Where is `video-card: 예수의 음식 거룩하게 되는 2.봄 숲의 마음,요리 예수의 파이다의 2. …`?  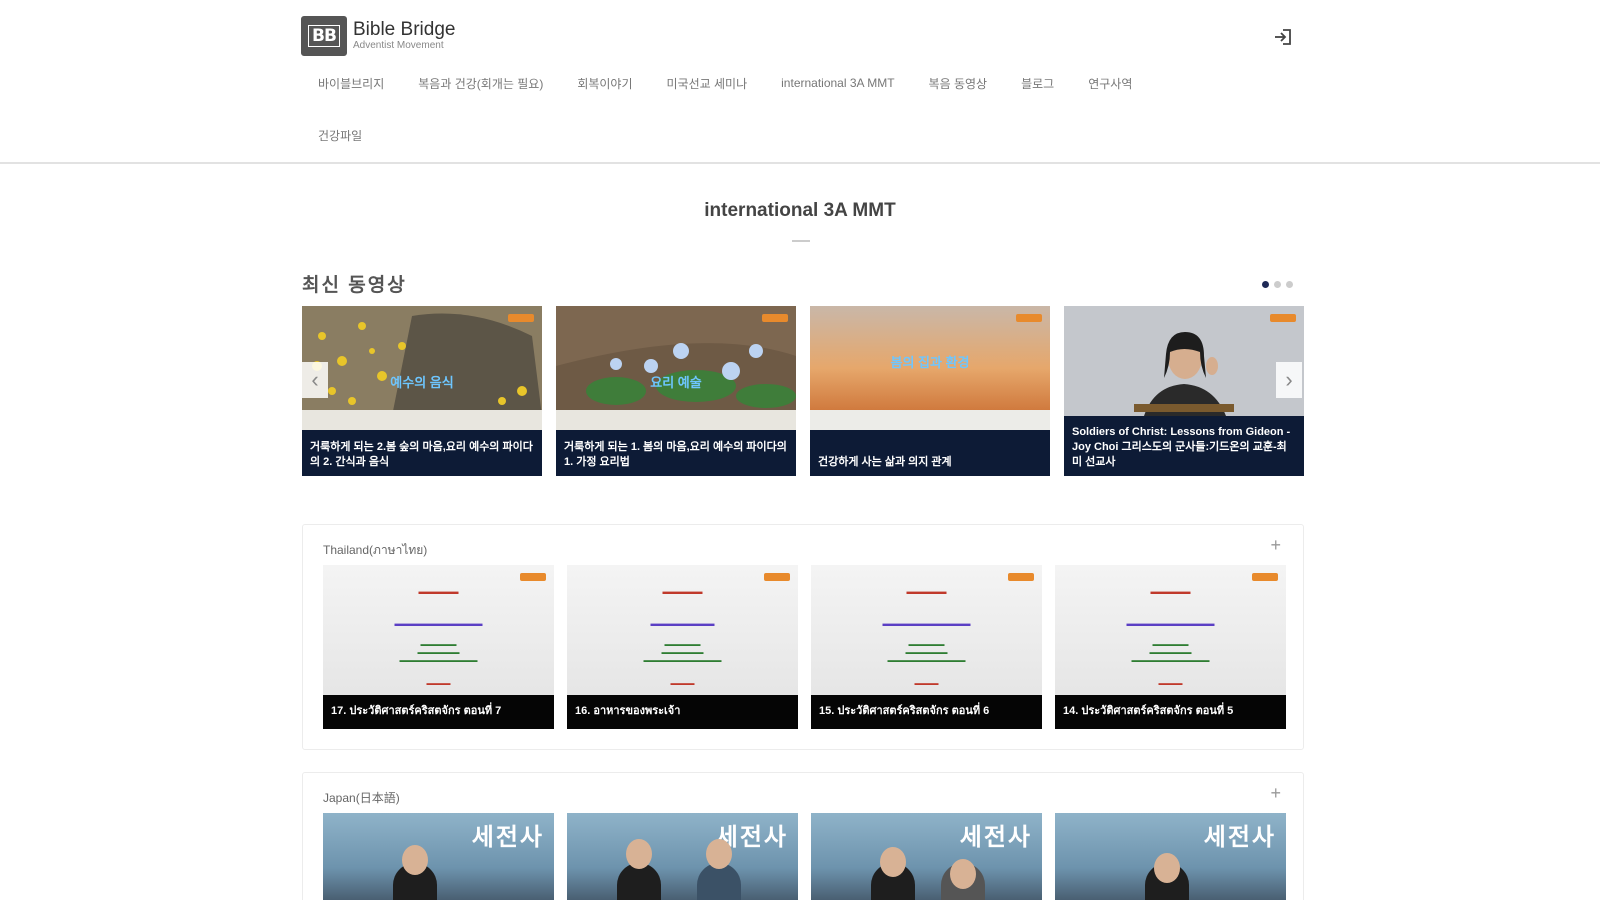 video-card: 예수의 음식 거룩하게 되는 2.봄 숲의 마음,요리 예수의 파이다의 2. … is located at coordinates (422, 391).